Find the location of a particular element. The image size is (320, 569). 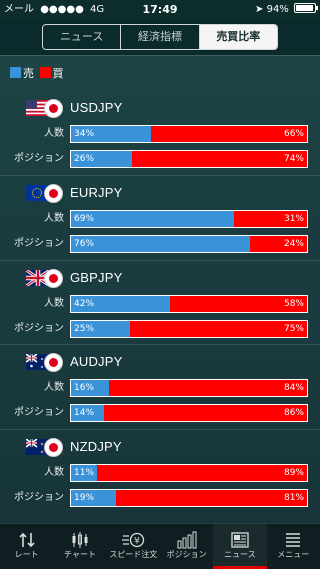

buy-percent: 86% is located at coordinates (293, 413).